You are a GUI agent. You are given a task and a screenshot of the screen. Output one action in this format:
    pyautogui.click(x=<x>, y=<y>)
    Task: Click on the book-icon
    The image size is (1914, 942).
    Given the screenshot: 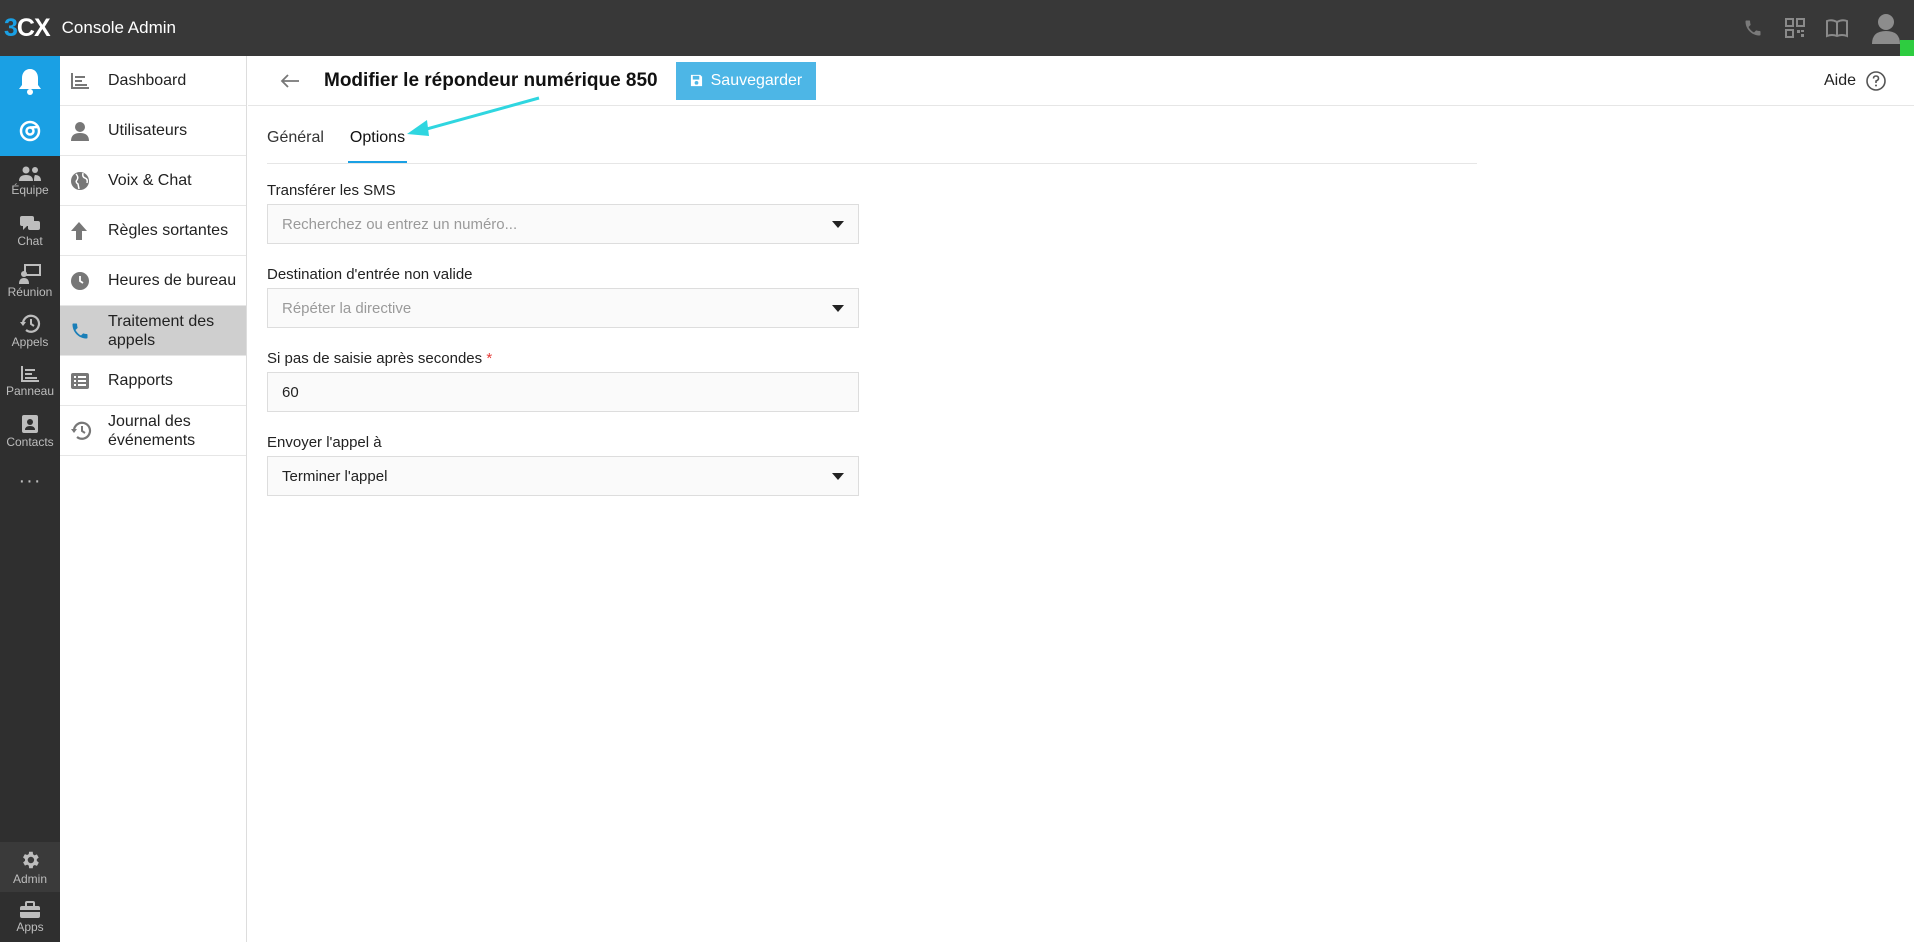 What is the action you would take?
    pyautogui.click(x=1837, y=28)
    